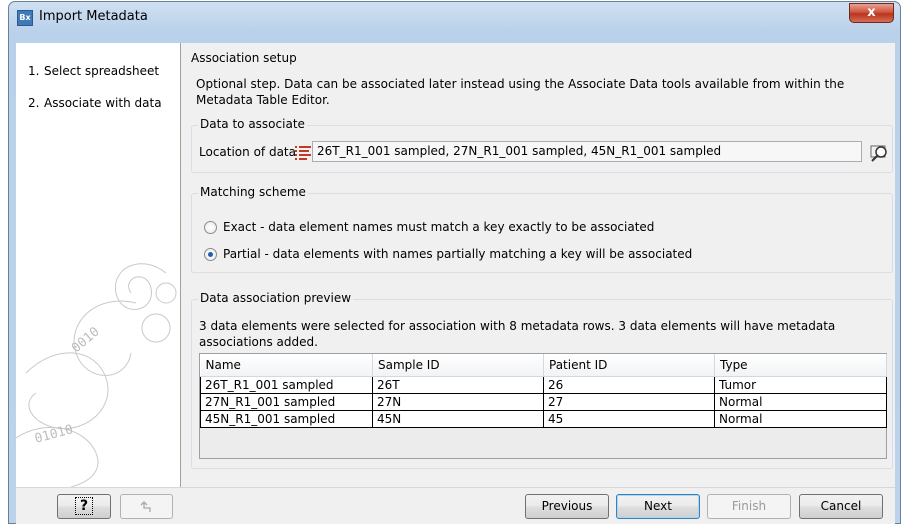 The image size is (901, 524). Describe the element at coordinates (286, 365) in the screenshot. I see `column-header-name: Name` at that location.